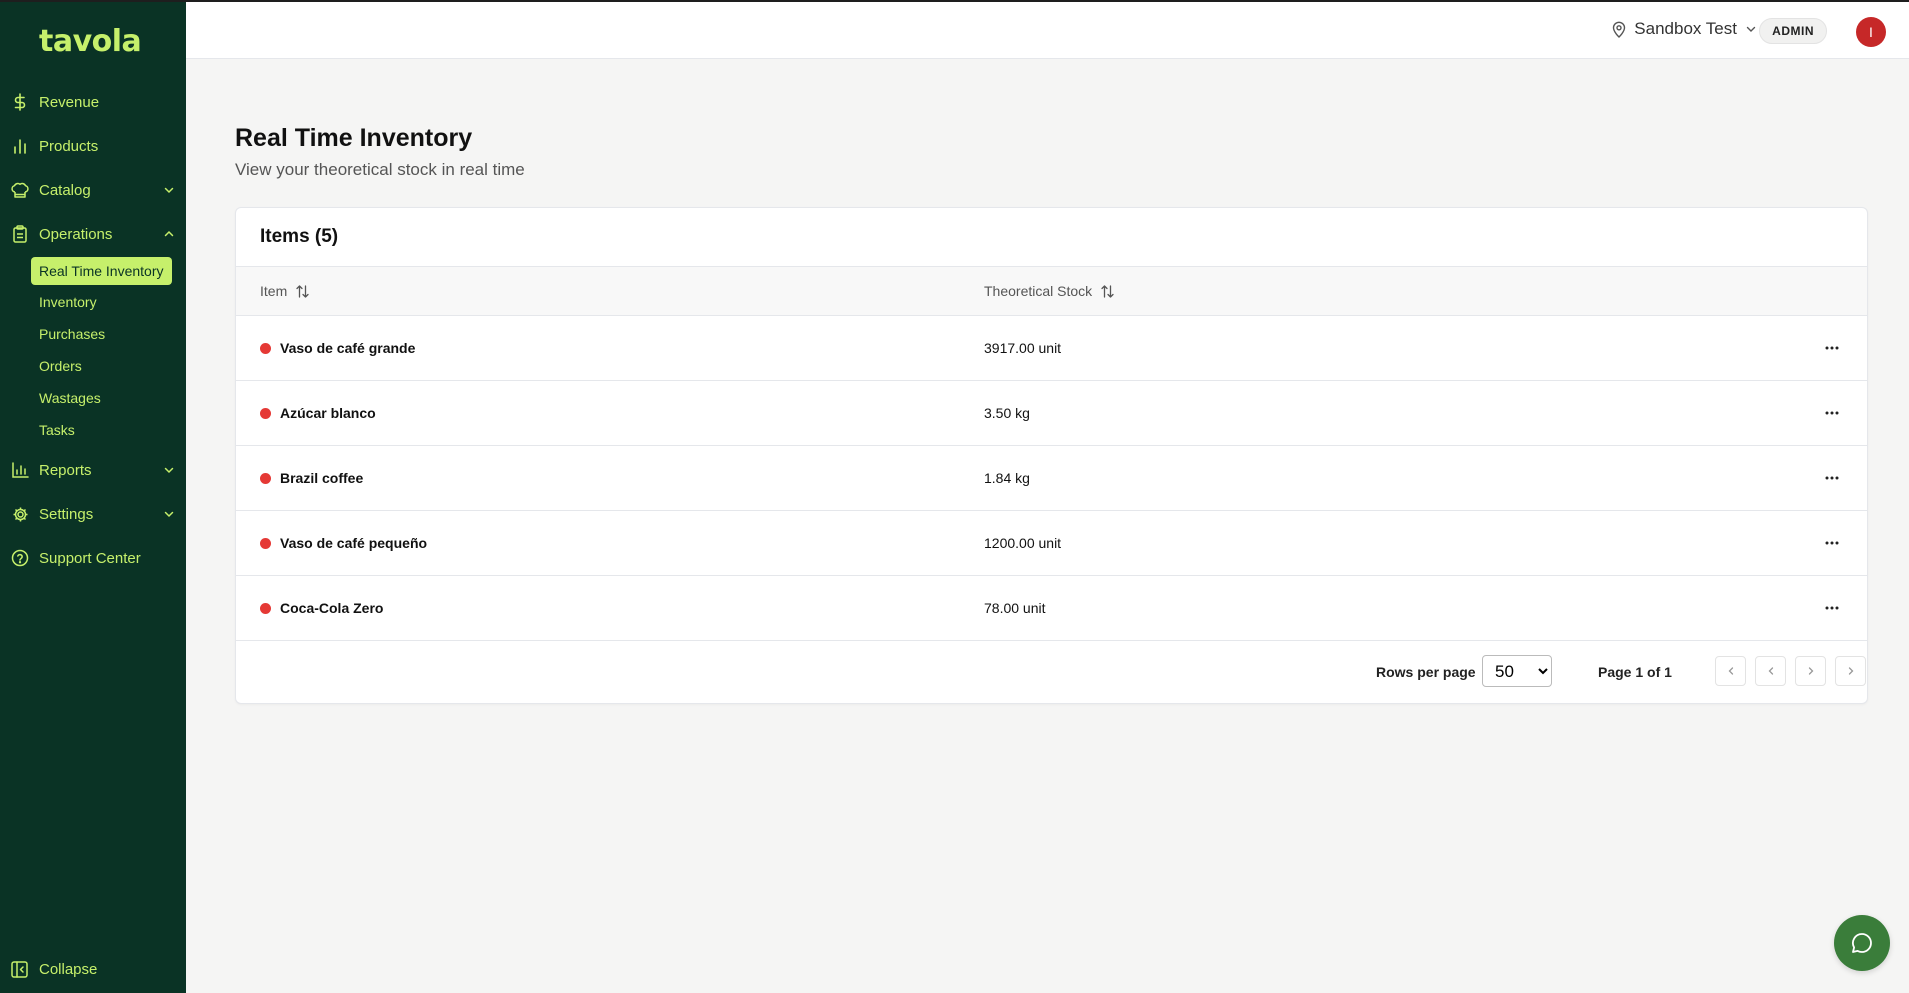 Image resolution: width=1909 pixels, height=993 pixels. Describe the element at coordinates (90, 41) in the screenshot. I see `logo: tavola` at that location.